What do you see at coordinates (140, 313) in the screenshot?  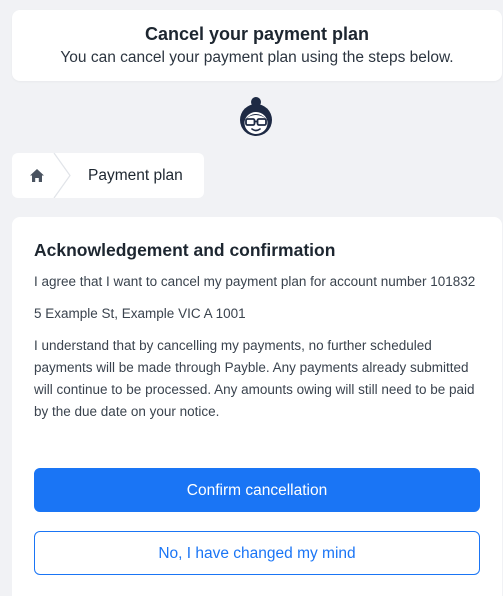 I see `address-text: 5 Example St, Example VIC A 1001` at bounding box center [140, 313].